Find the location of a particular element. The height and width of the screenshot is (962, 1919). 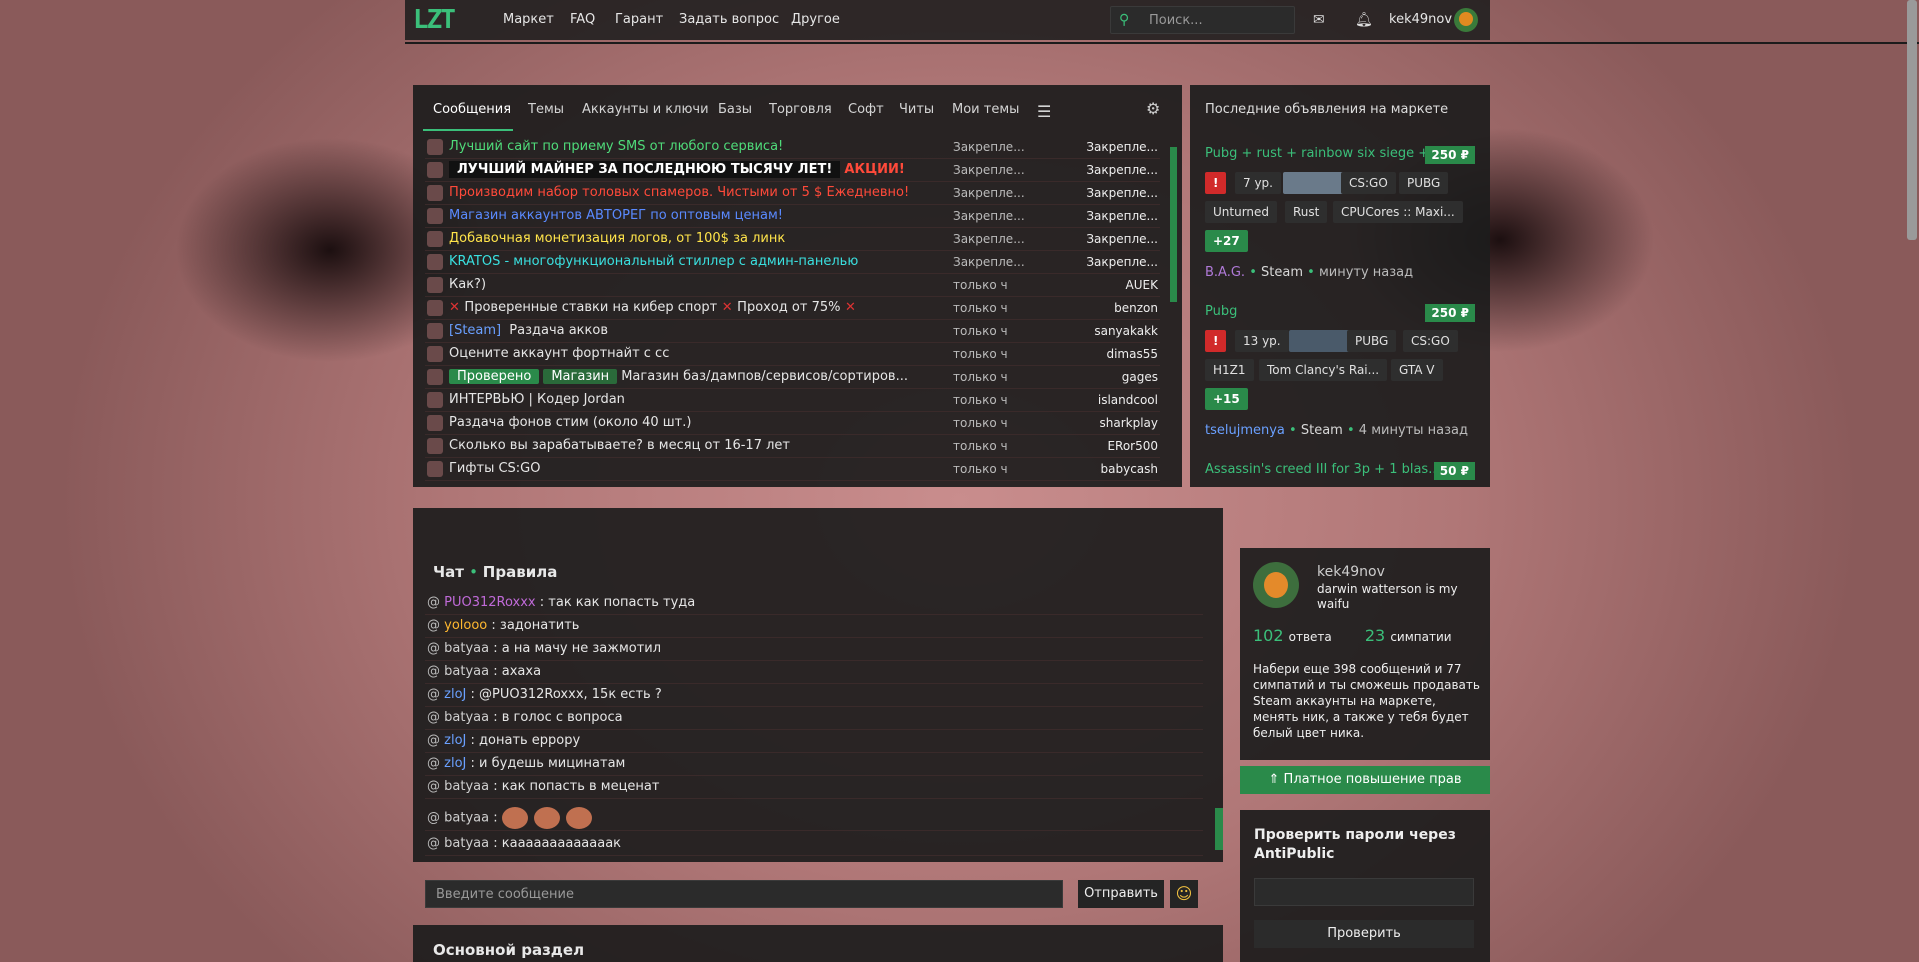

thread-title: Оцените аккаунт фортнайт с сс is located at coordinates (559, 353).